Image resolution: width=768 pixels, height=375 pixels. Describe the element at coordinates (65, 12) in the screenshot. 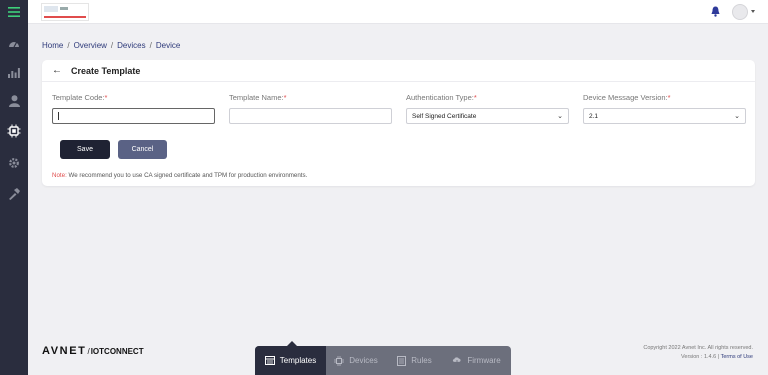

I see `company-logo` at that location.